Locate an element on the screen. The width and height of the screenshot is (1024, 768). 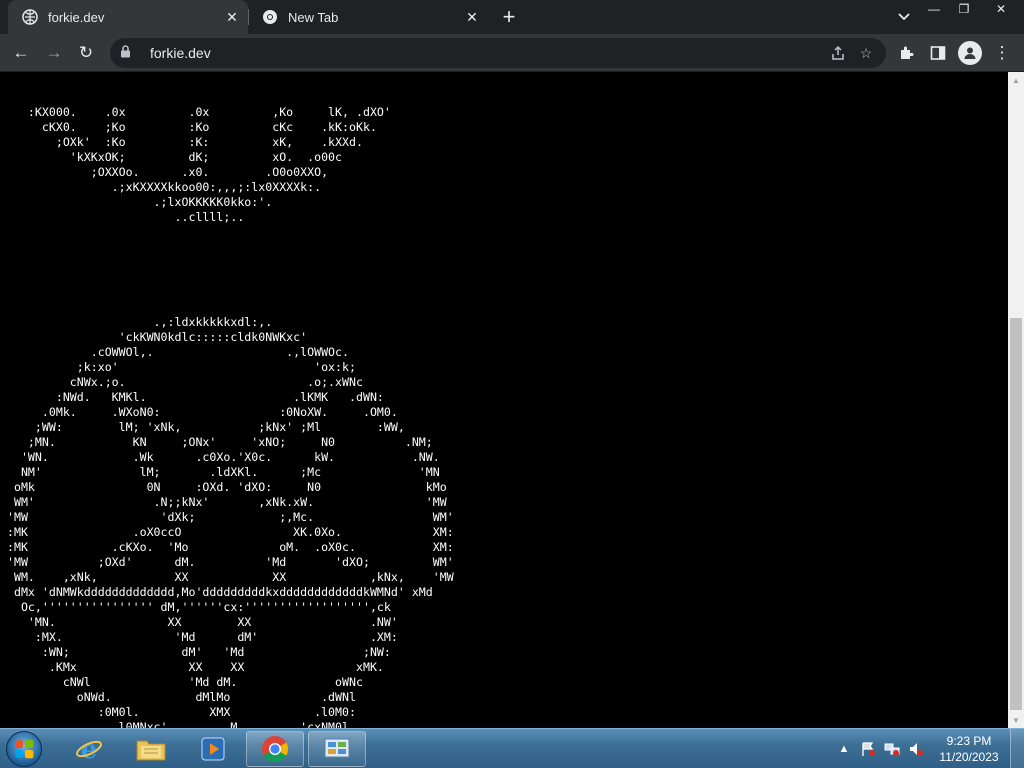
media-player-icon is located at coordinates (213, 749).